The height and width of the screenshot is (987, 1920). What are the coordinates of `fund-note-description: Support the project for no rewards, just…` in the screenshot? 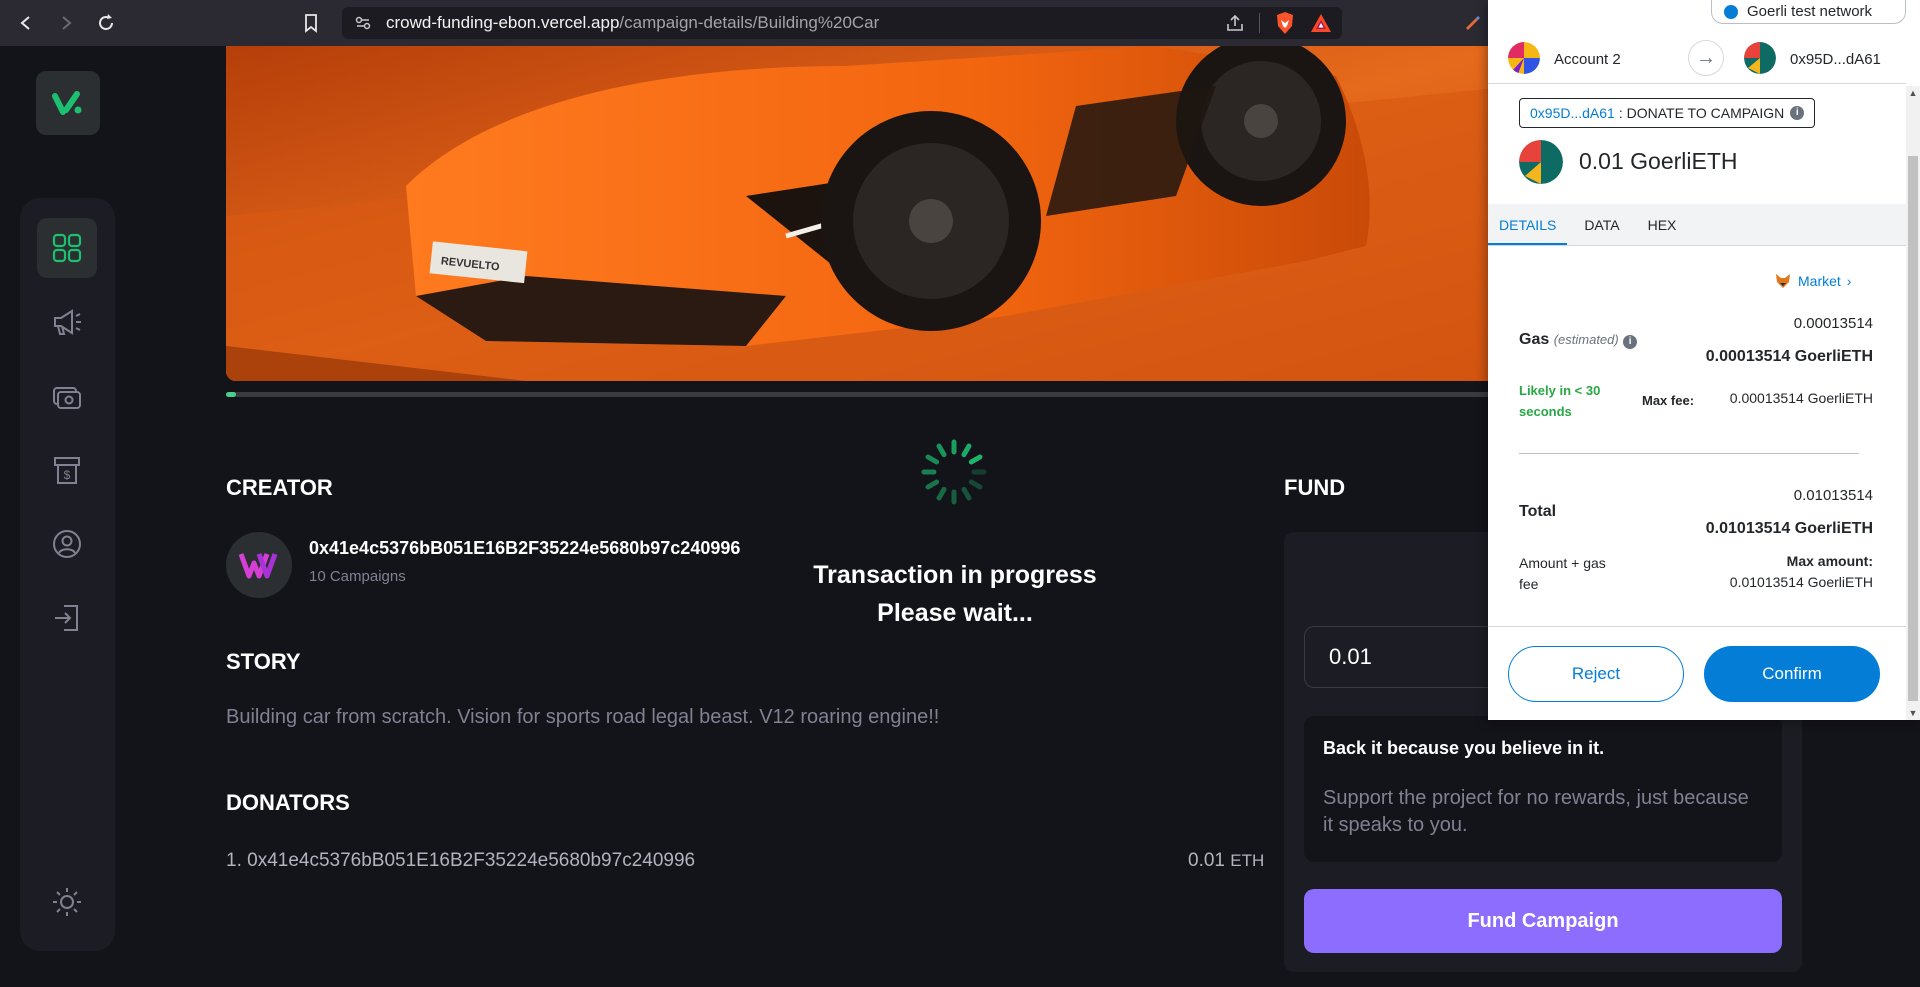 It's located at (1536, 811).